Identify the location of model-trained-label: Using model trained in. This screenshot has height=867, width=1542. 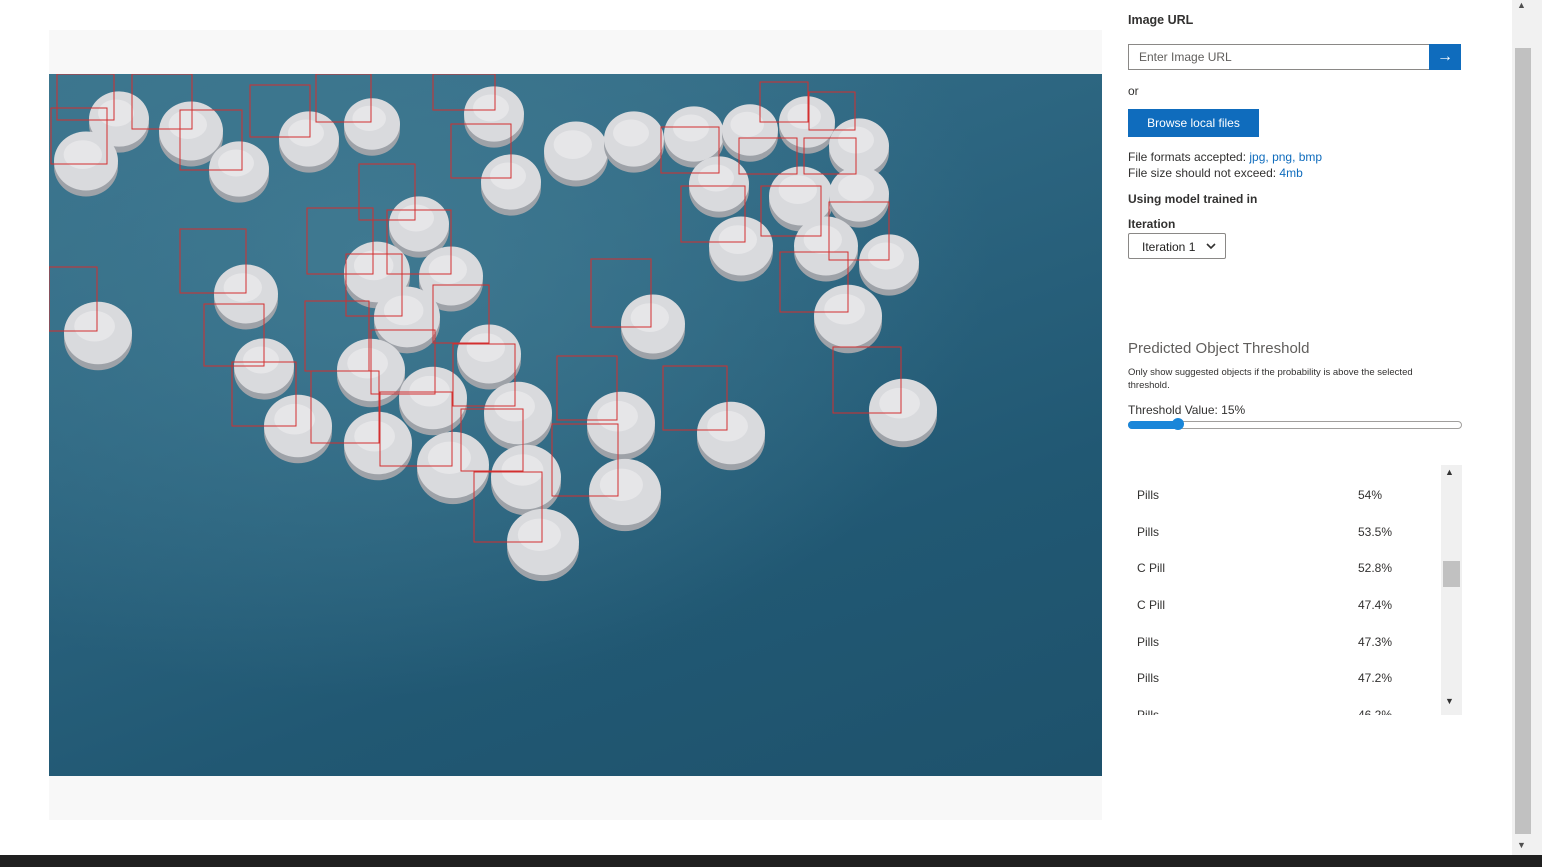
(1193, 199).